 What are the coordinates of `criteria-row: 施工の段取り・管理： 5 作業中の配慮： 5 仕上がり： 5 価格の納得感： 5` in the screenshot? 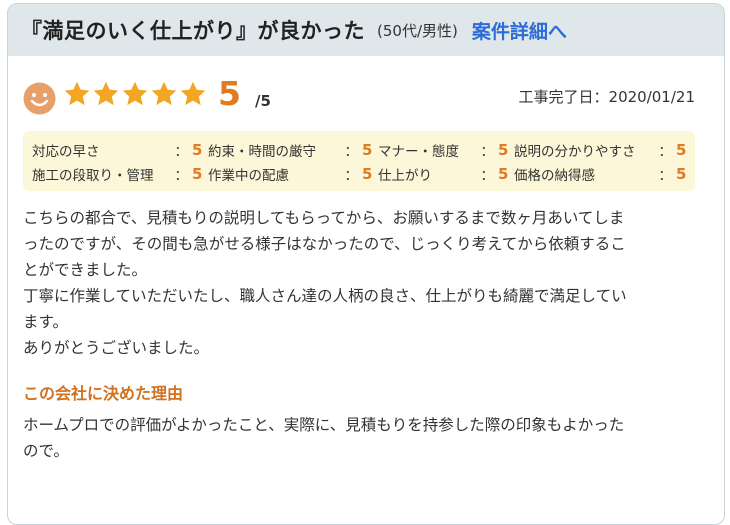 It's located at (363, 174).